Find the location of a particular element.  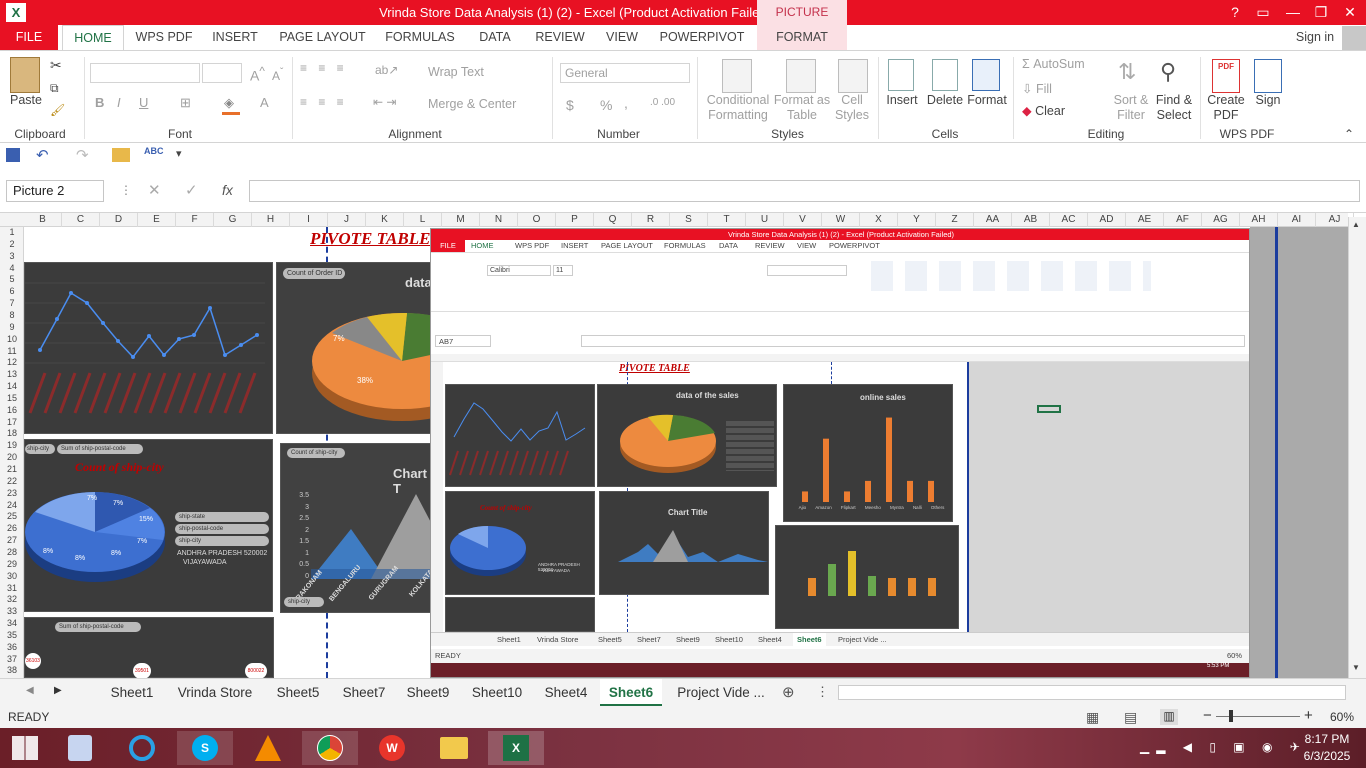

row-header: 33 is located at coordinates (12, 612).